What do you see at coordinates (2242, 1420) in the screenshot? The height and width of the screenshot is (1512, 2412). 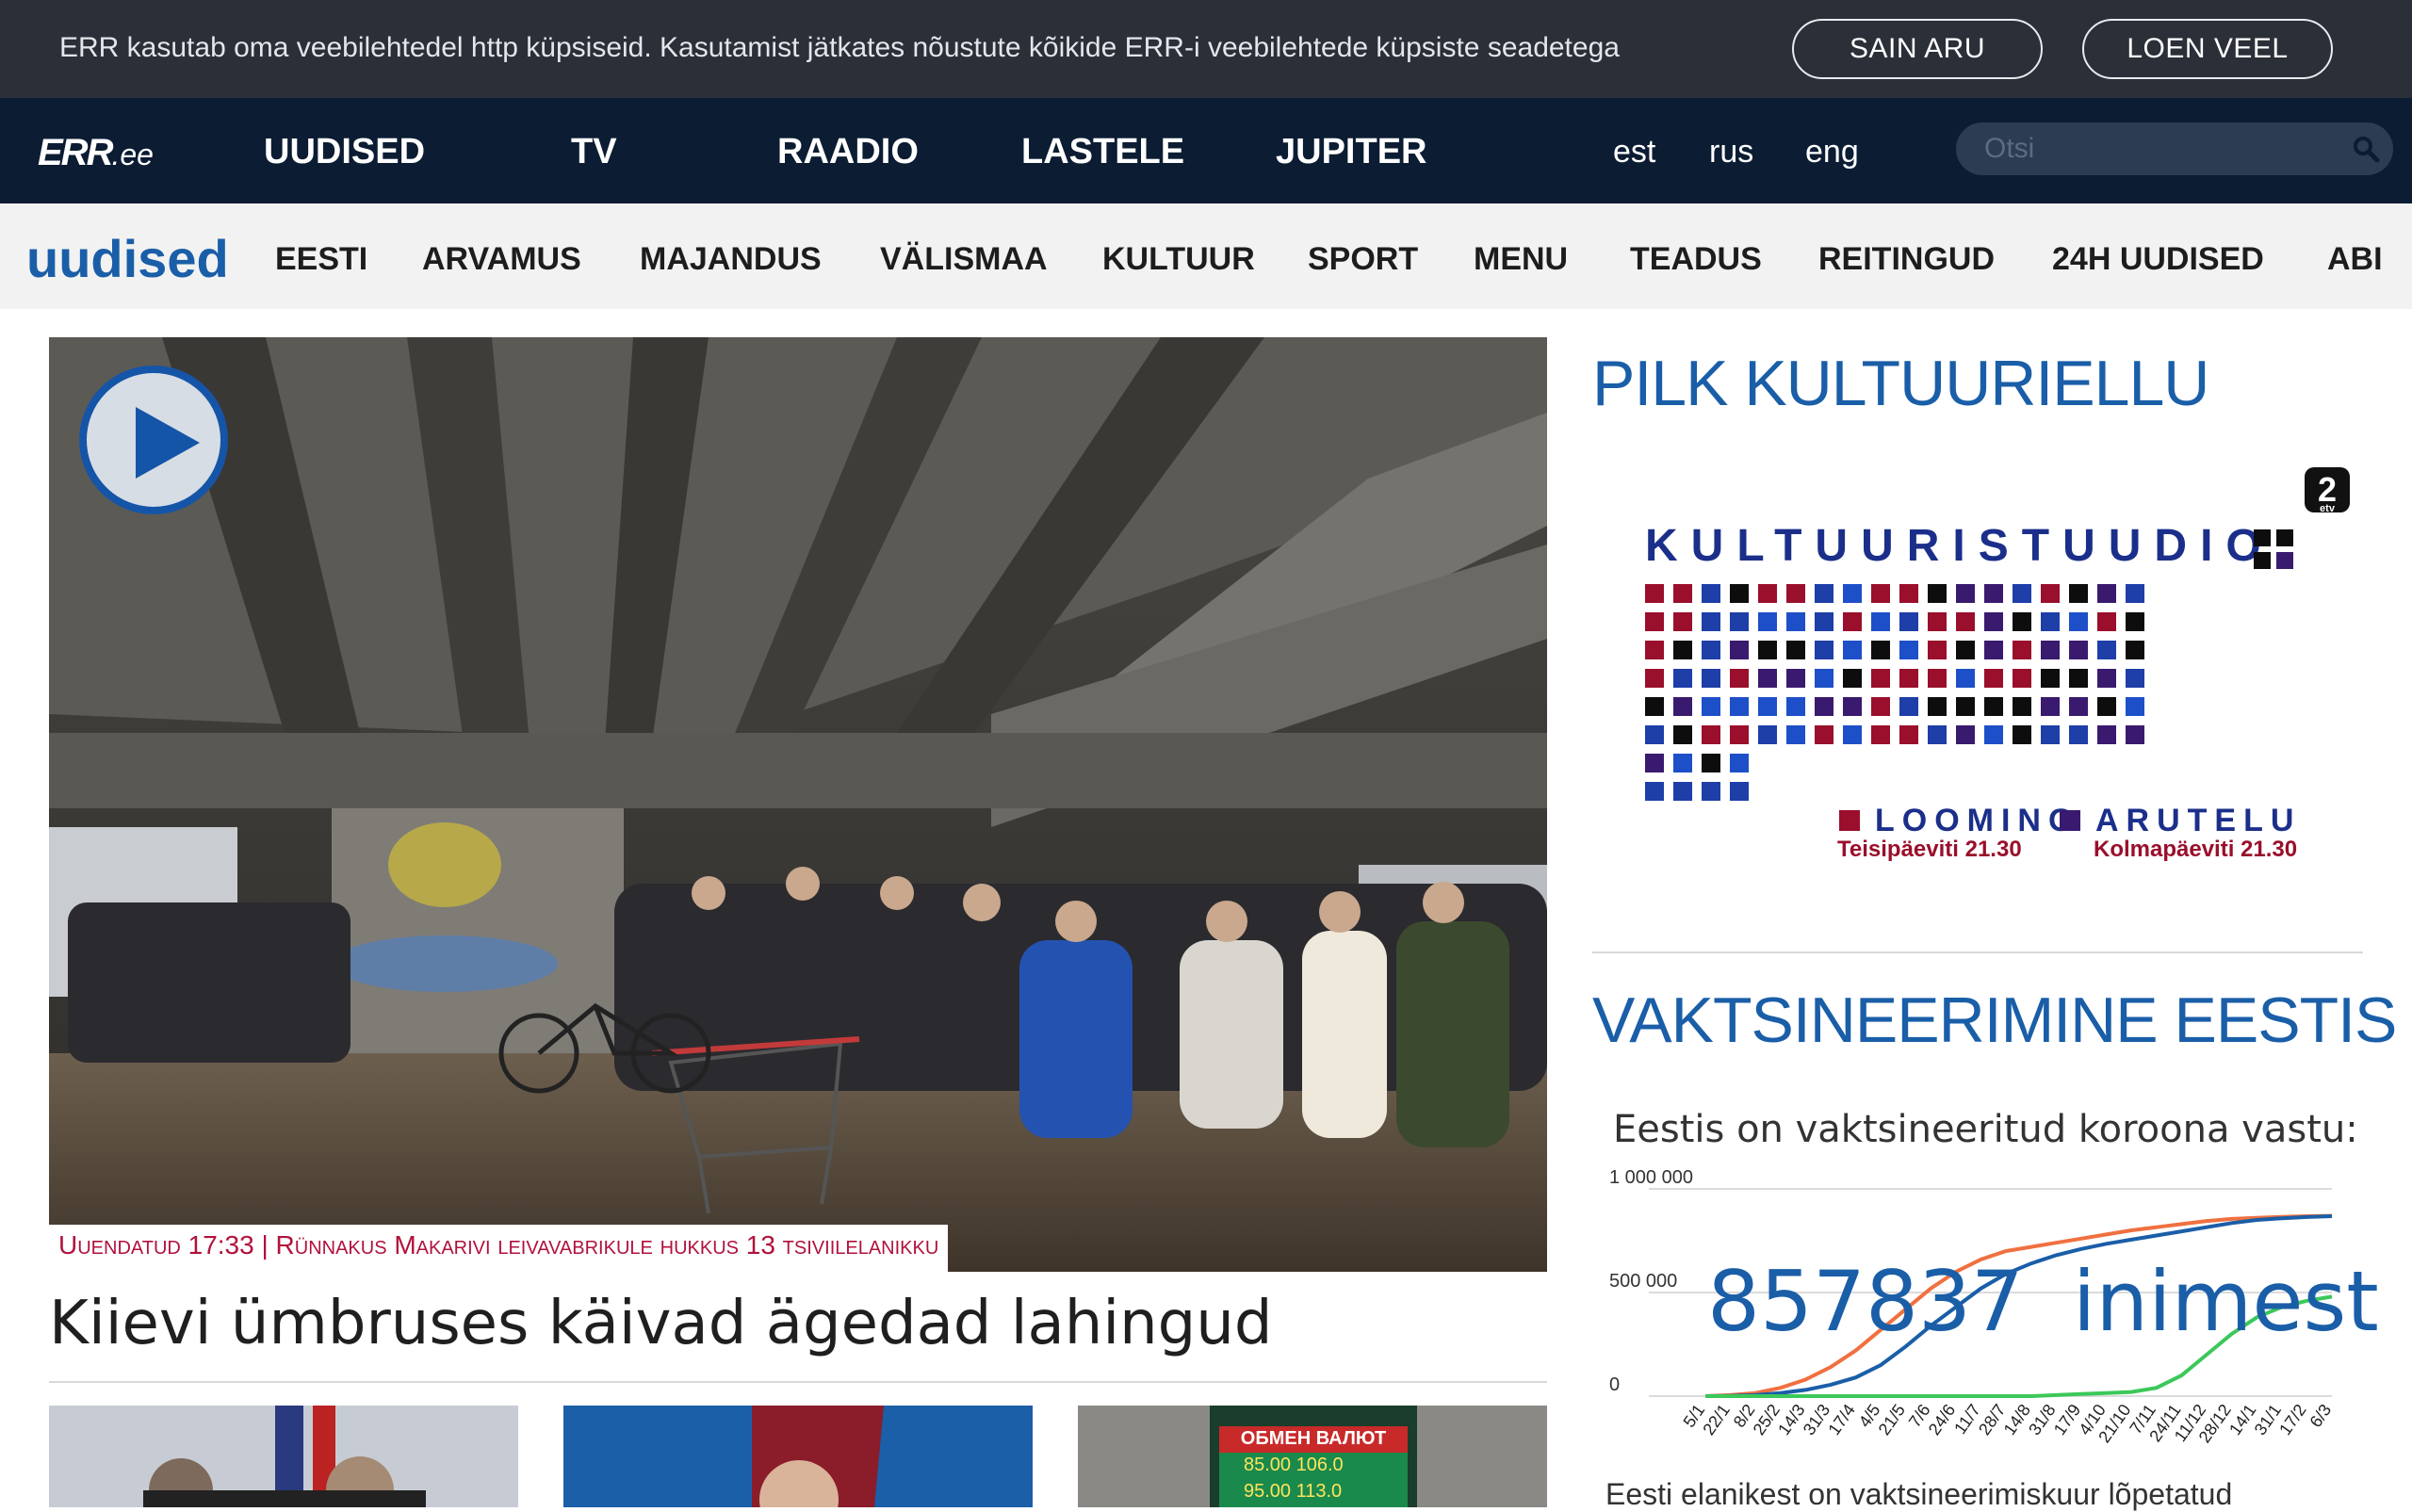 I see `x-tick-label: 14/1` at bounding box center [2242, 1420].